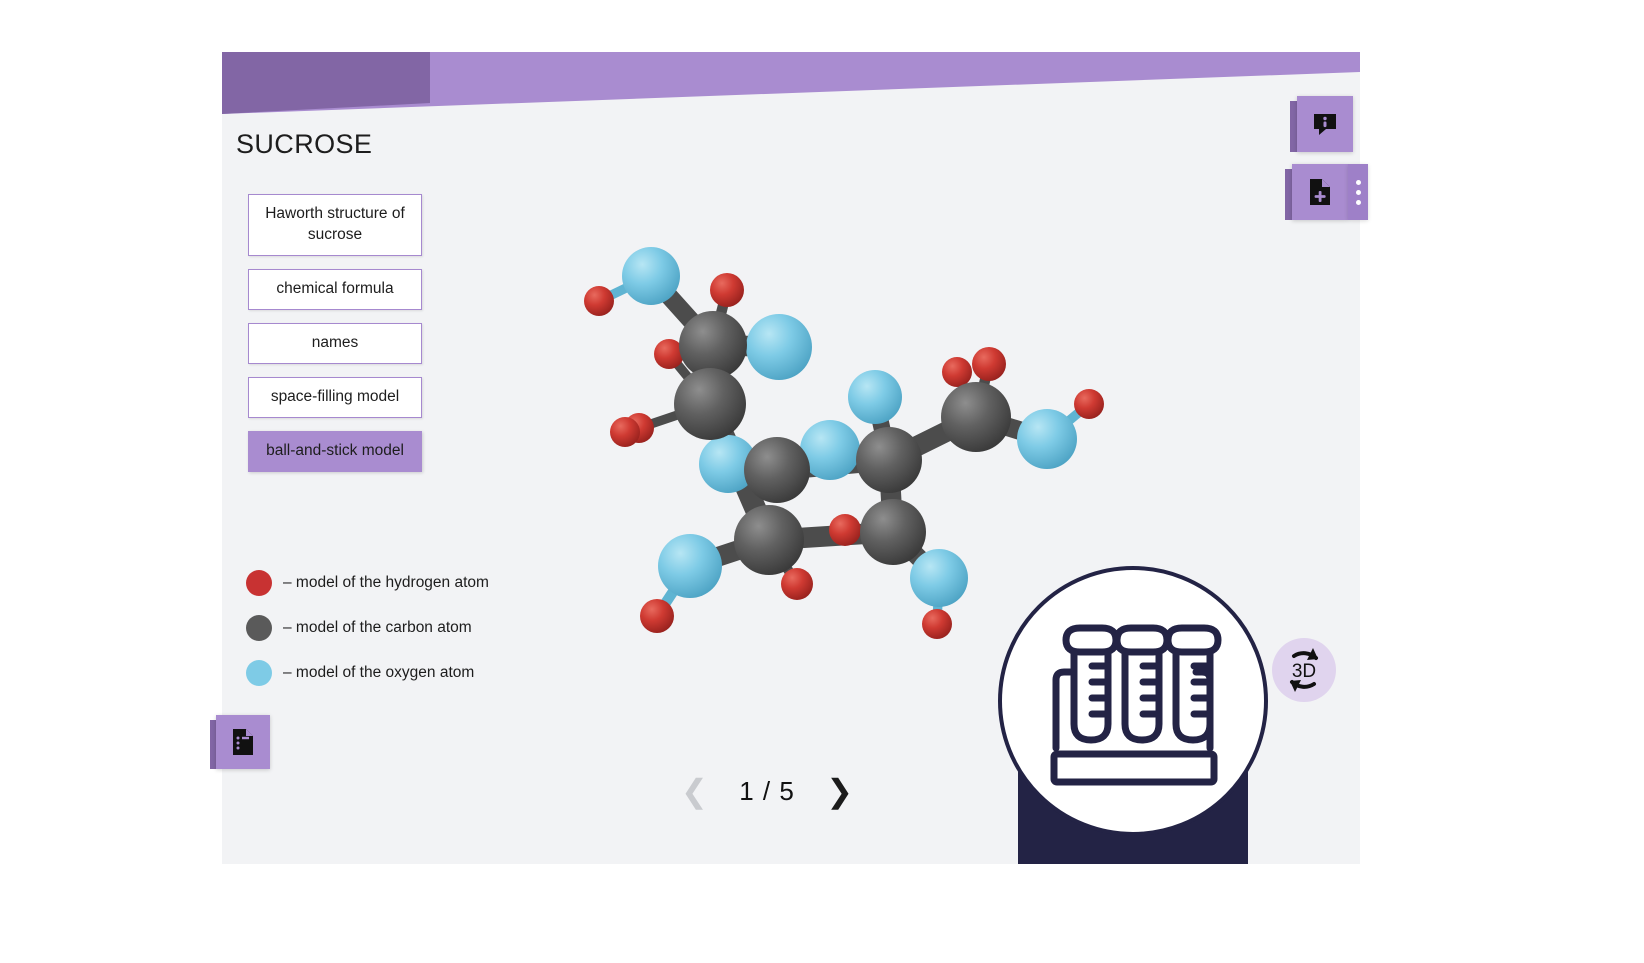  I want to click on oxygen-dot-icon, so click(259, 672).